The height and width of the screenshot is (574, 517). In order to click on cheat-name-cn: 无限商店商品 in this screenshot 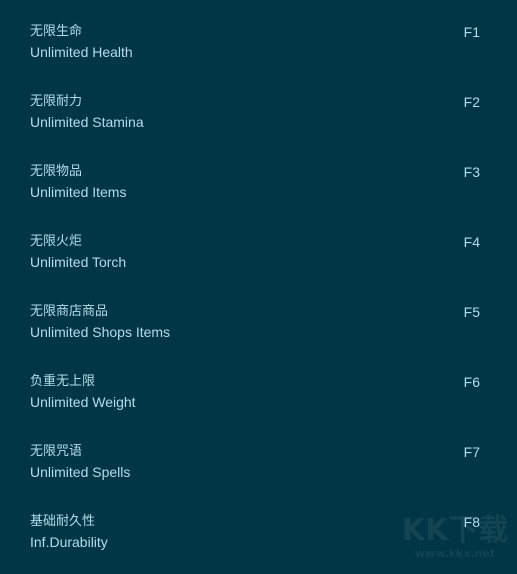, I will do `click(69, 311)`.